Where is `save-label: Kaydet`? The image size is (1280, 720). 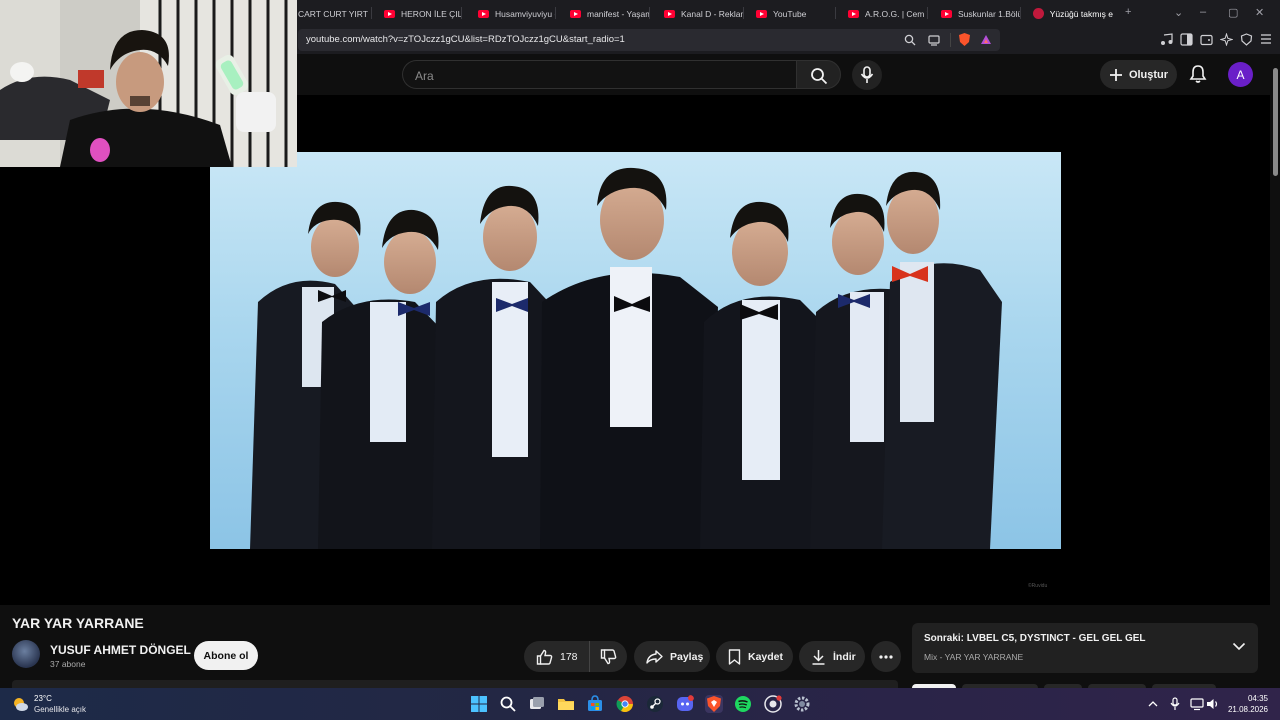
save-label: Kaydet is located at coordinates (766, 656).